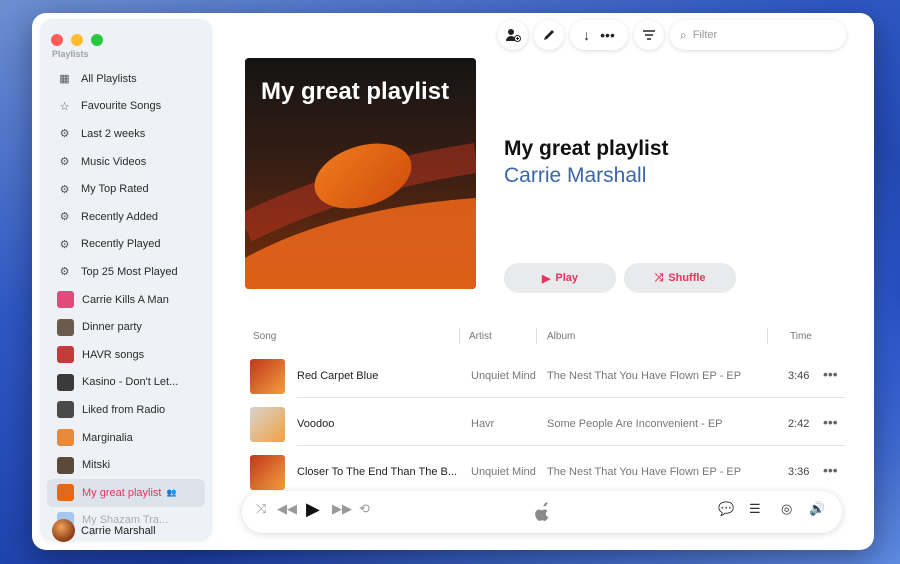 The image size is (900, 564). What do you see at coordinates (113, 133) in the screenshot?
I see `sidebar-item-label: Last 2 weeks` at bounding box center [113, 133].